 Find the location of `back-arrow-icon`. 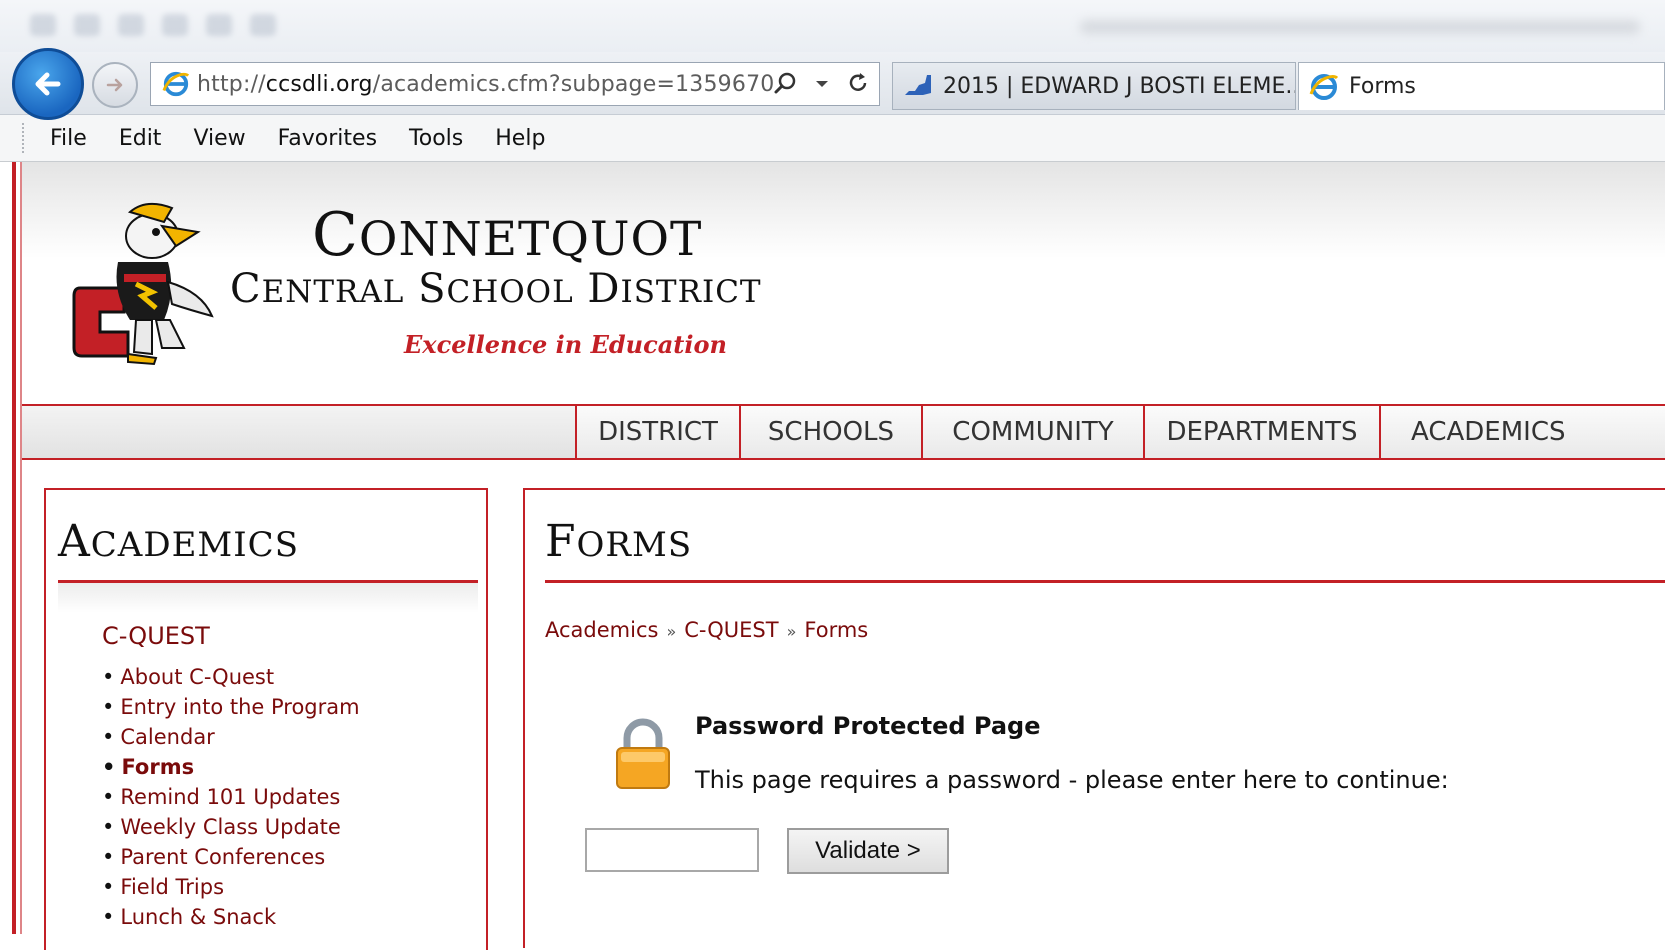

back-arrow-icon is located at coordinates (48, 84).